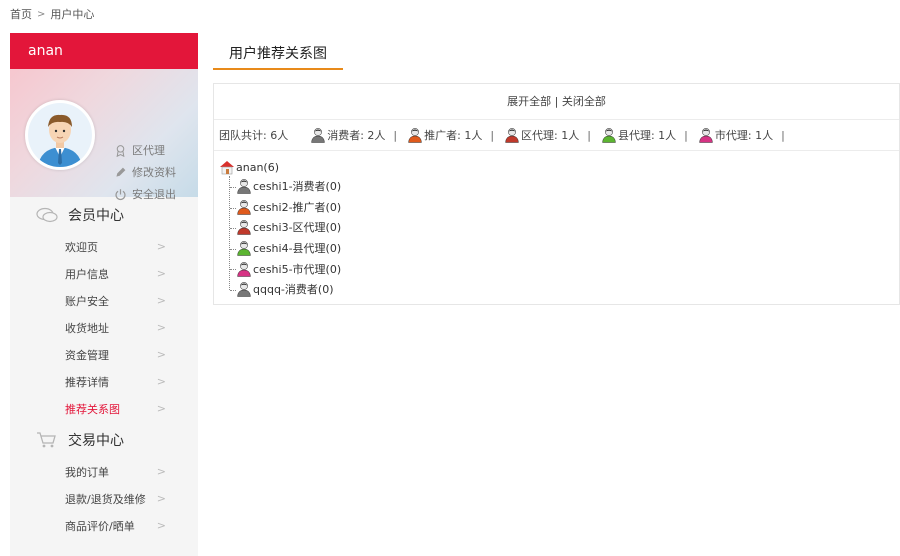 The width and height of the screenshot is (900, 556). Describe the element at coordinates (87, 472) in the screenshot. I see `sidebar-item-label: 我的订单` at that location.